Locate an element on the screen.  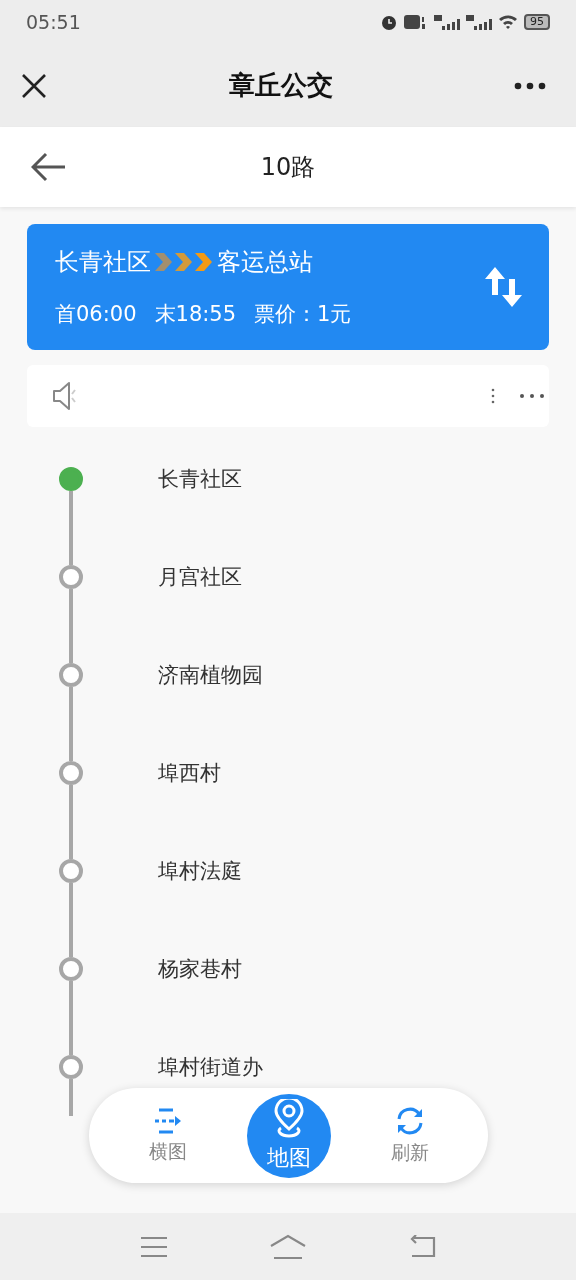
stop-name: 长青社区 is located at coordinates (200, 479).